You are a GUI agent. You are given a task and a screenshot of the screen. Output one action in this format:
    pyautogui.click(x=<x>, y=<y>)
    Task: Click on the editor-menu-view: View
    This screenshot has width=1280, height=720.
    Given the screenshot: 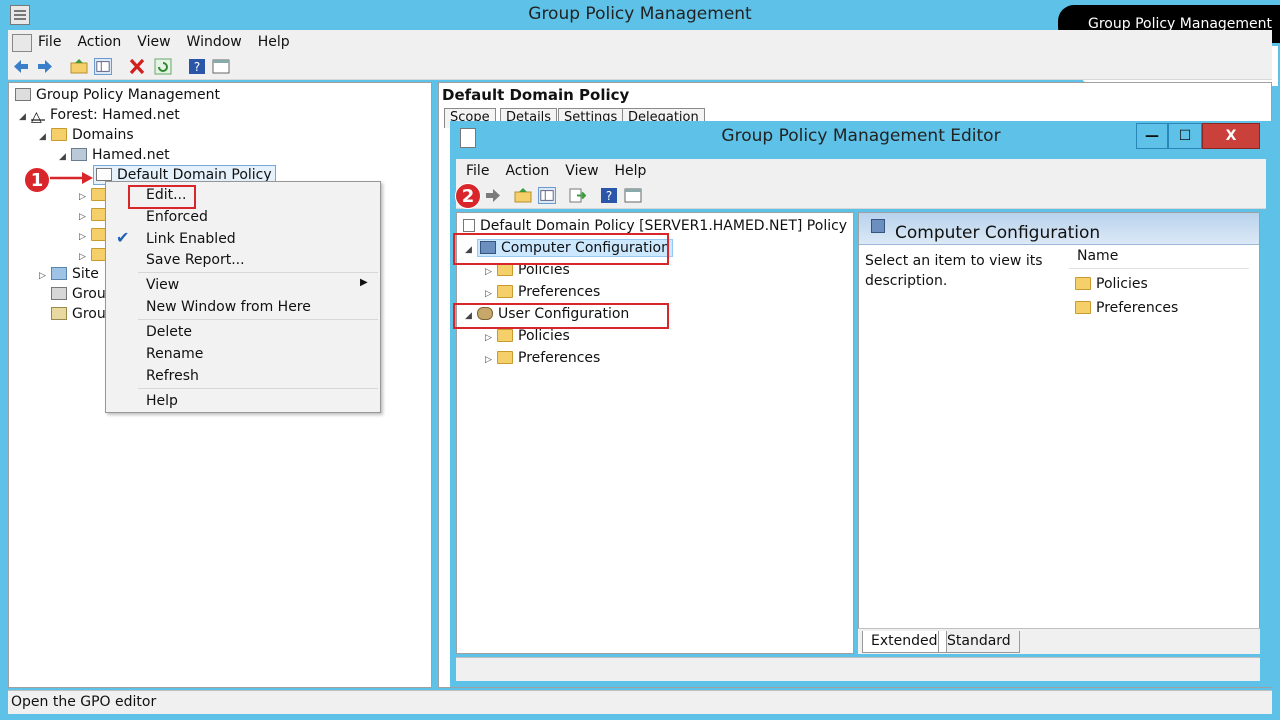 What is the action you would take?
    pyautogui.click(x=583, y=169)
    